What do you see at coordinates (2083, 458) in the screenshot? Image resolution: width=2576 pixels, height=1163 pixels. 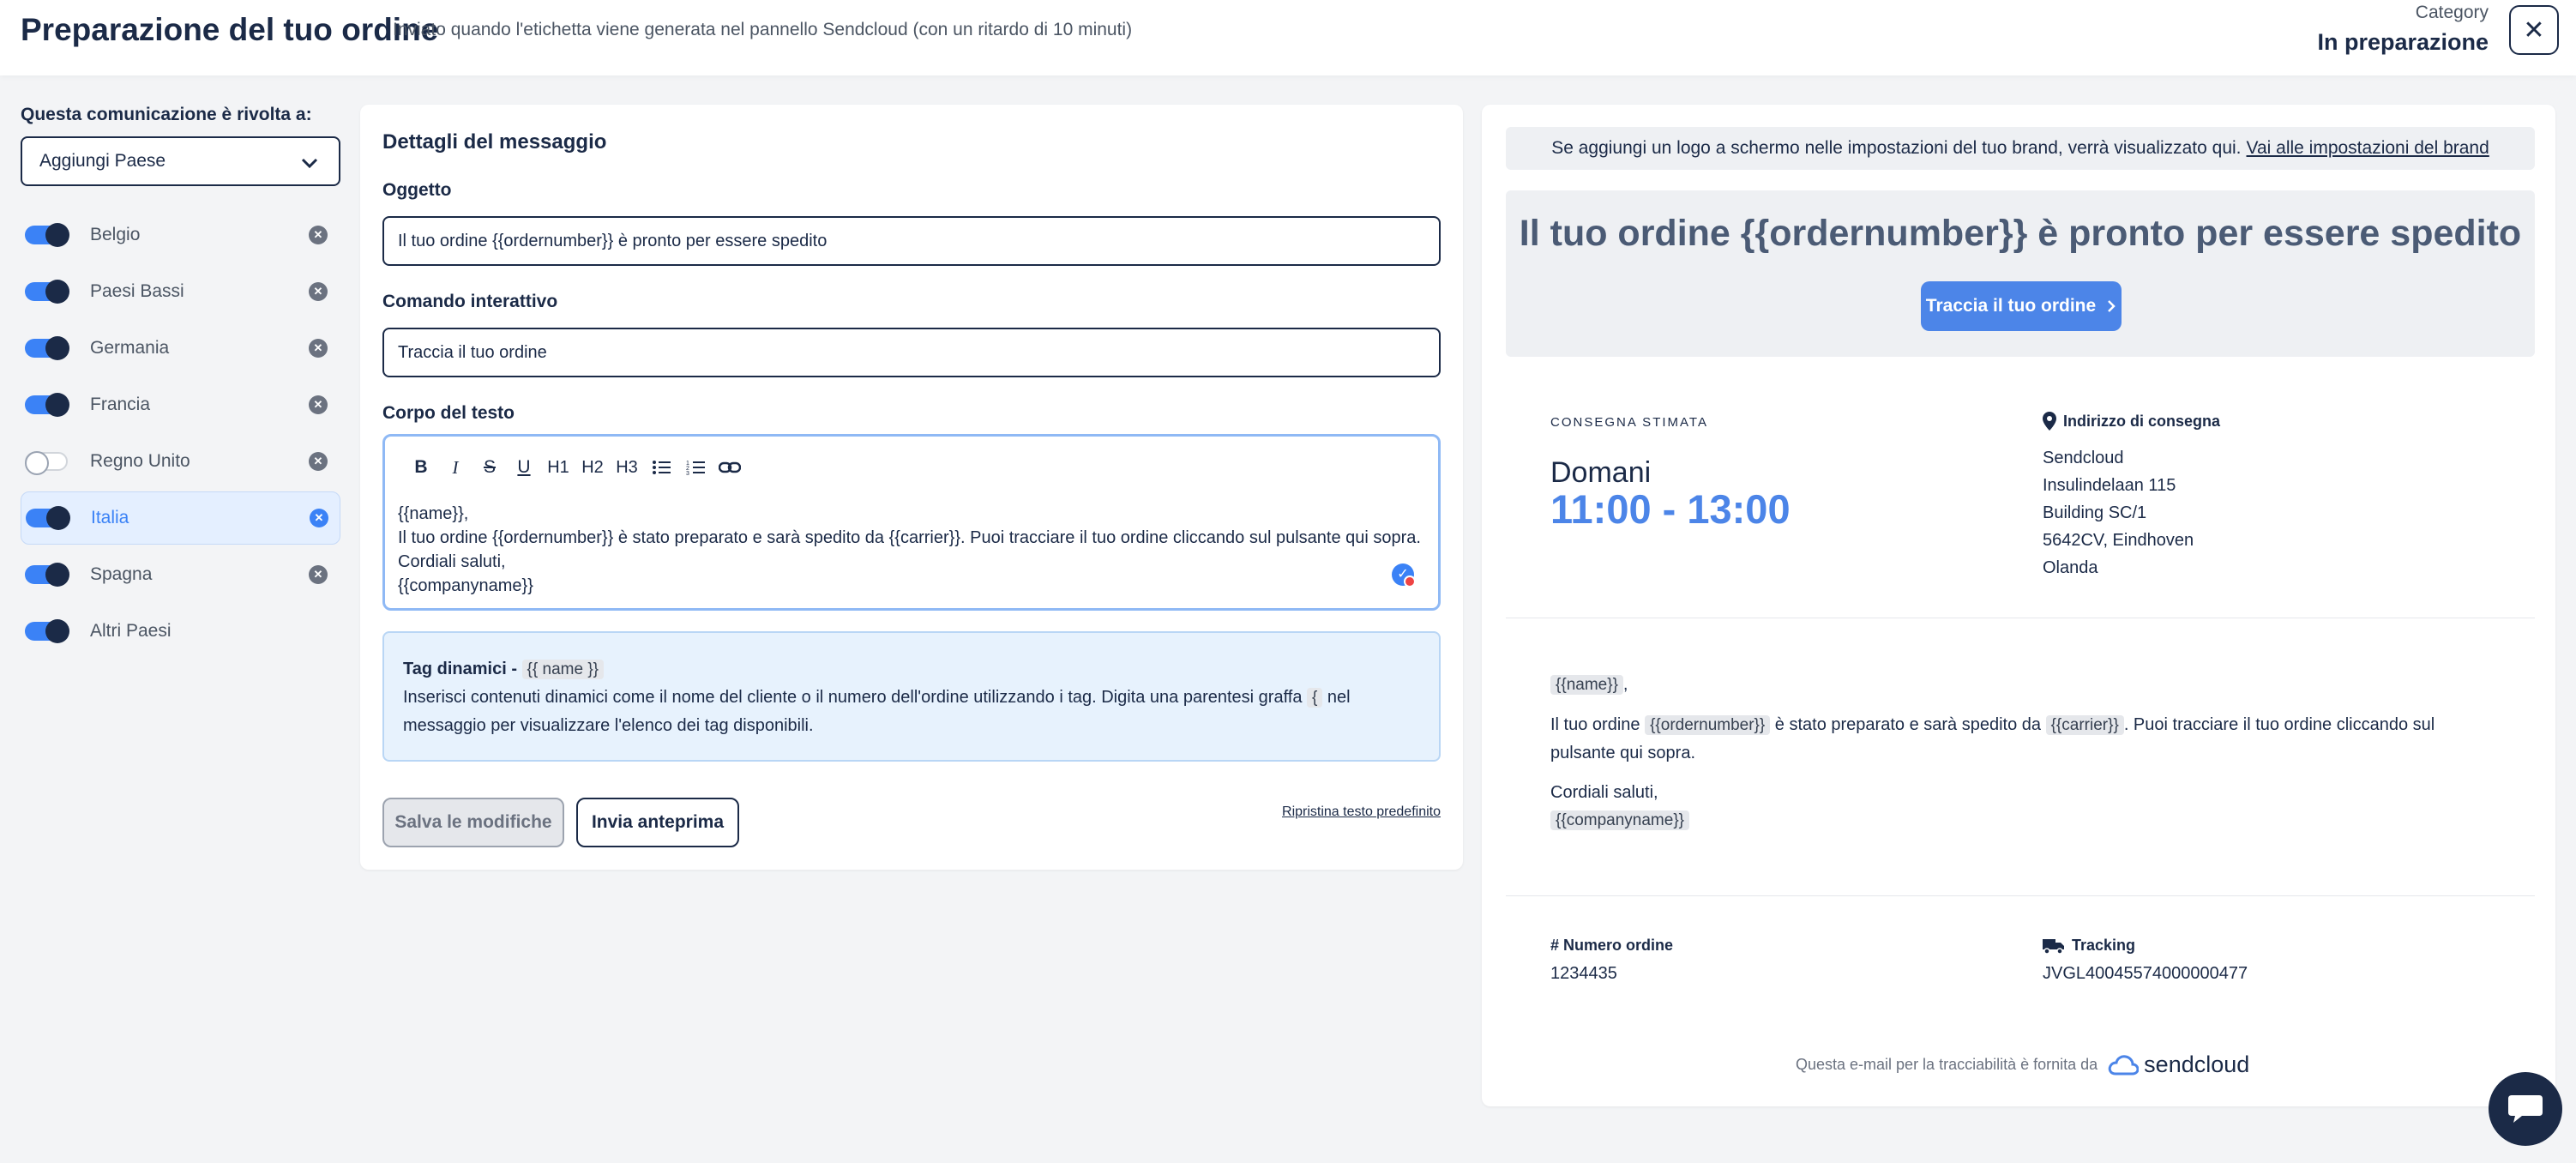 I see `address-line: Sendcloud` at bounding box center [2083, 458].